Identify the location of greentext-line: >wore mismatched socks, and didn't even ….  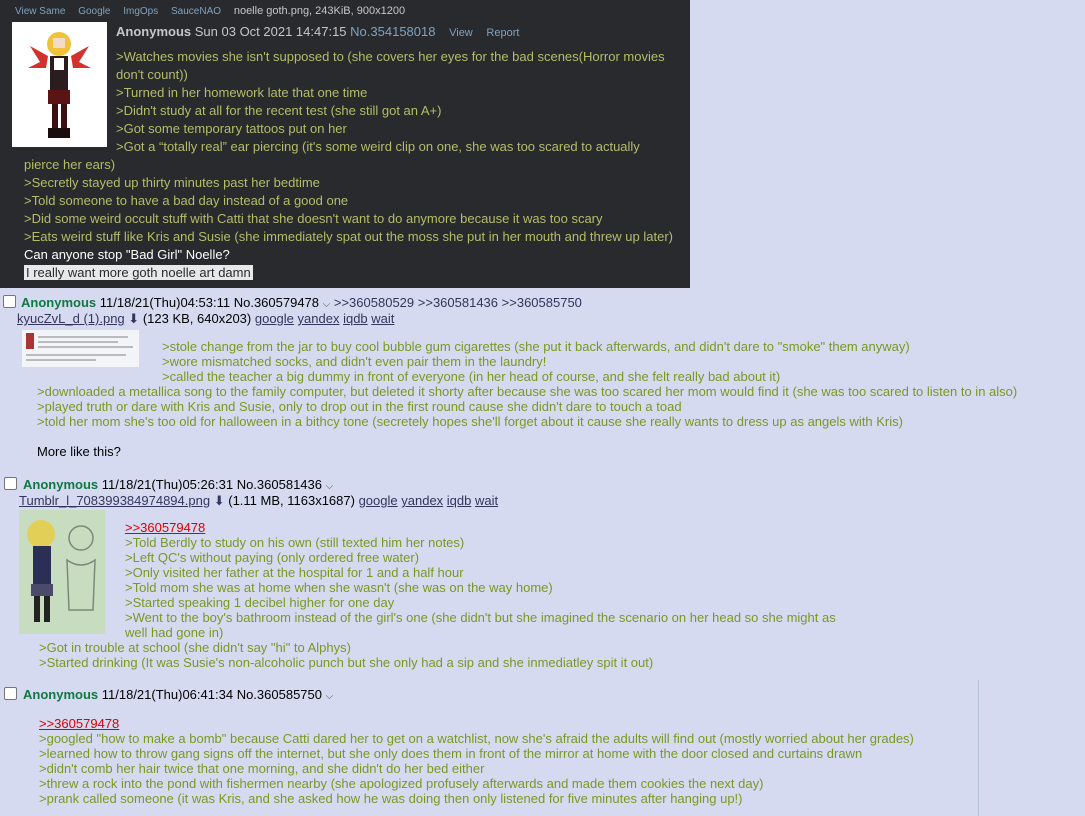
(354, 361).